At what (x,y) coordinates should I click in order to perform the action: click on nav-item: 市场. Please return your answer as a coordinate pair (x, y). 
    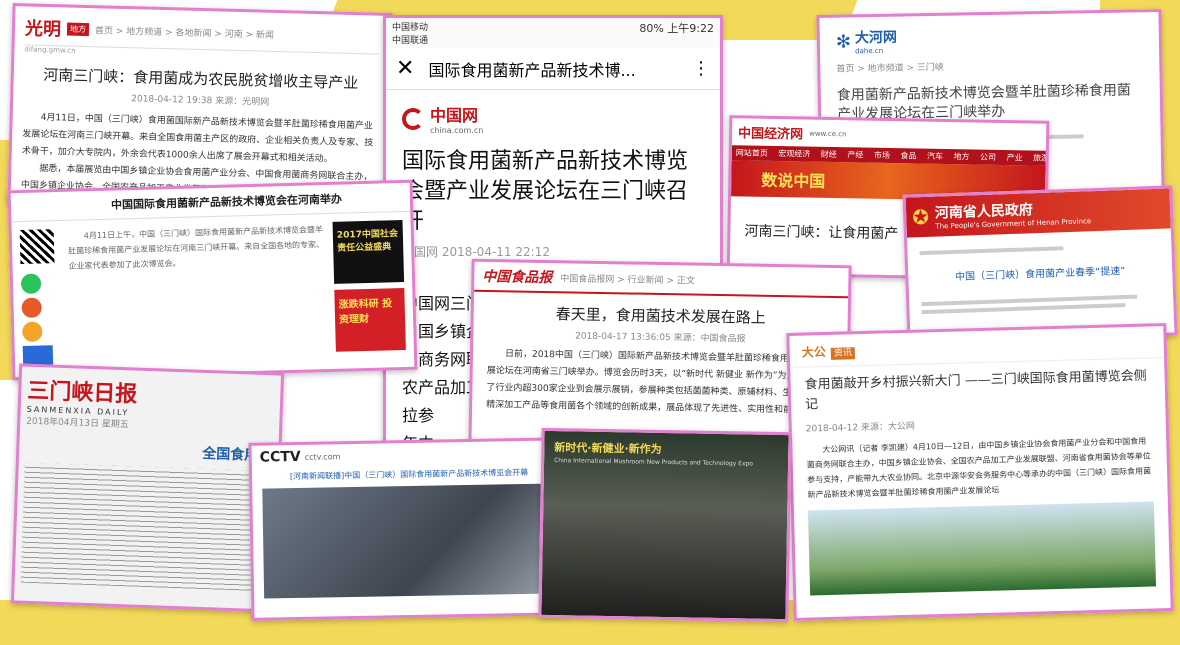
    Looking at the image, I should click on (882, 155).